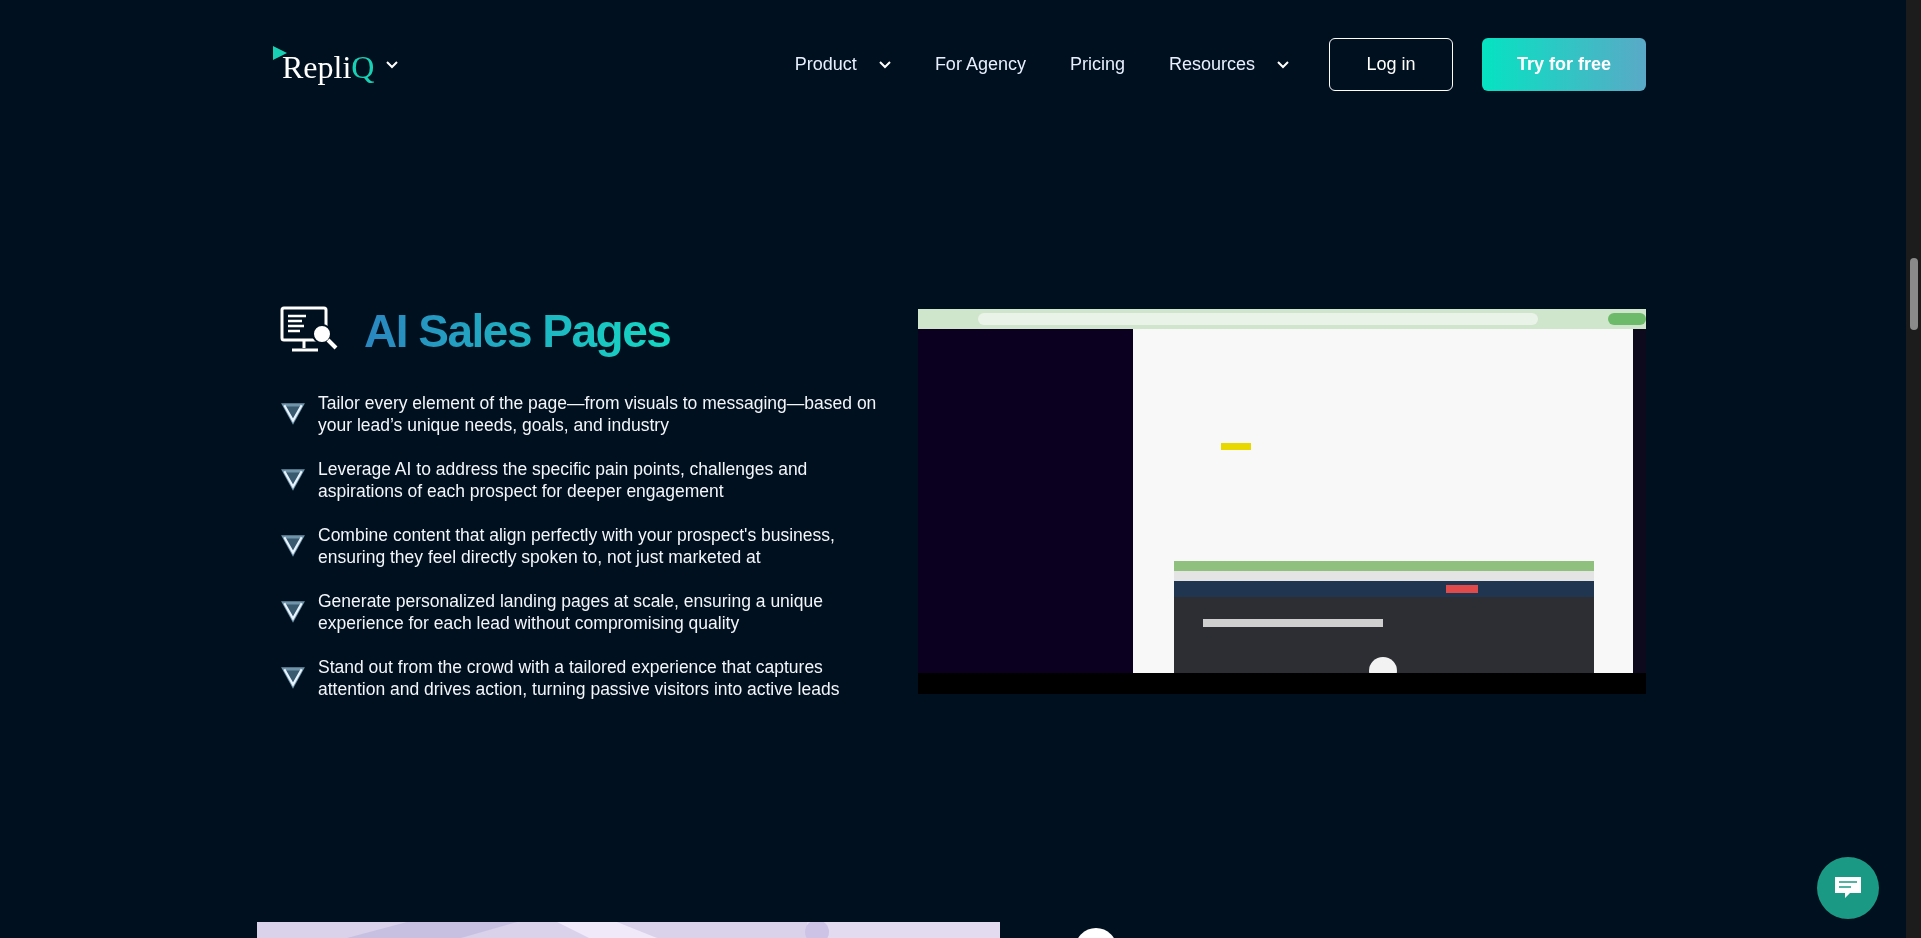 This screenshot has width=1921, height=938. I want to click on bullet-text: Combine content that align perfectly with your prospect's business, ensuring they feel directly spoken to, not just marketed at, so click(577, 546).